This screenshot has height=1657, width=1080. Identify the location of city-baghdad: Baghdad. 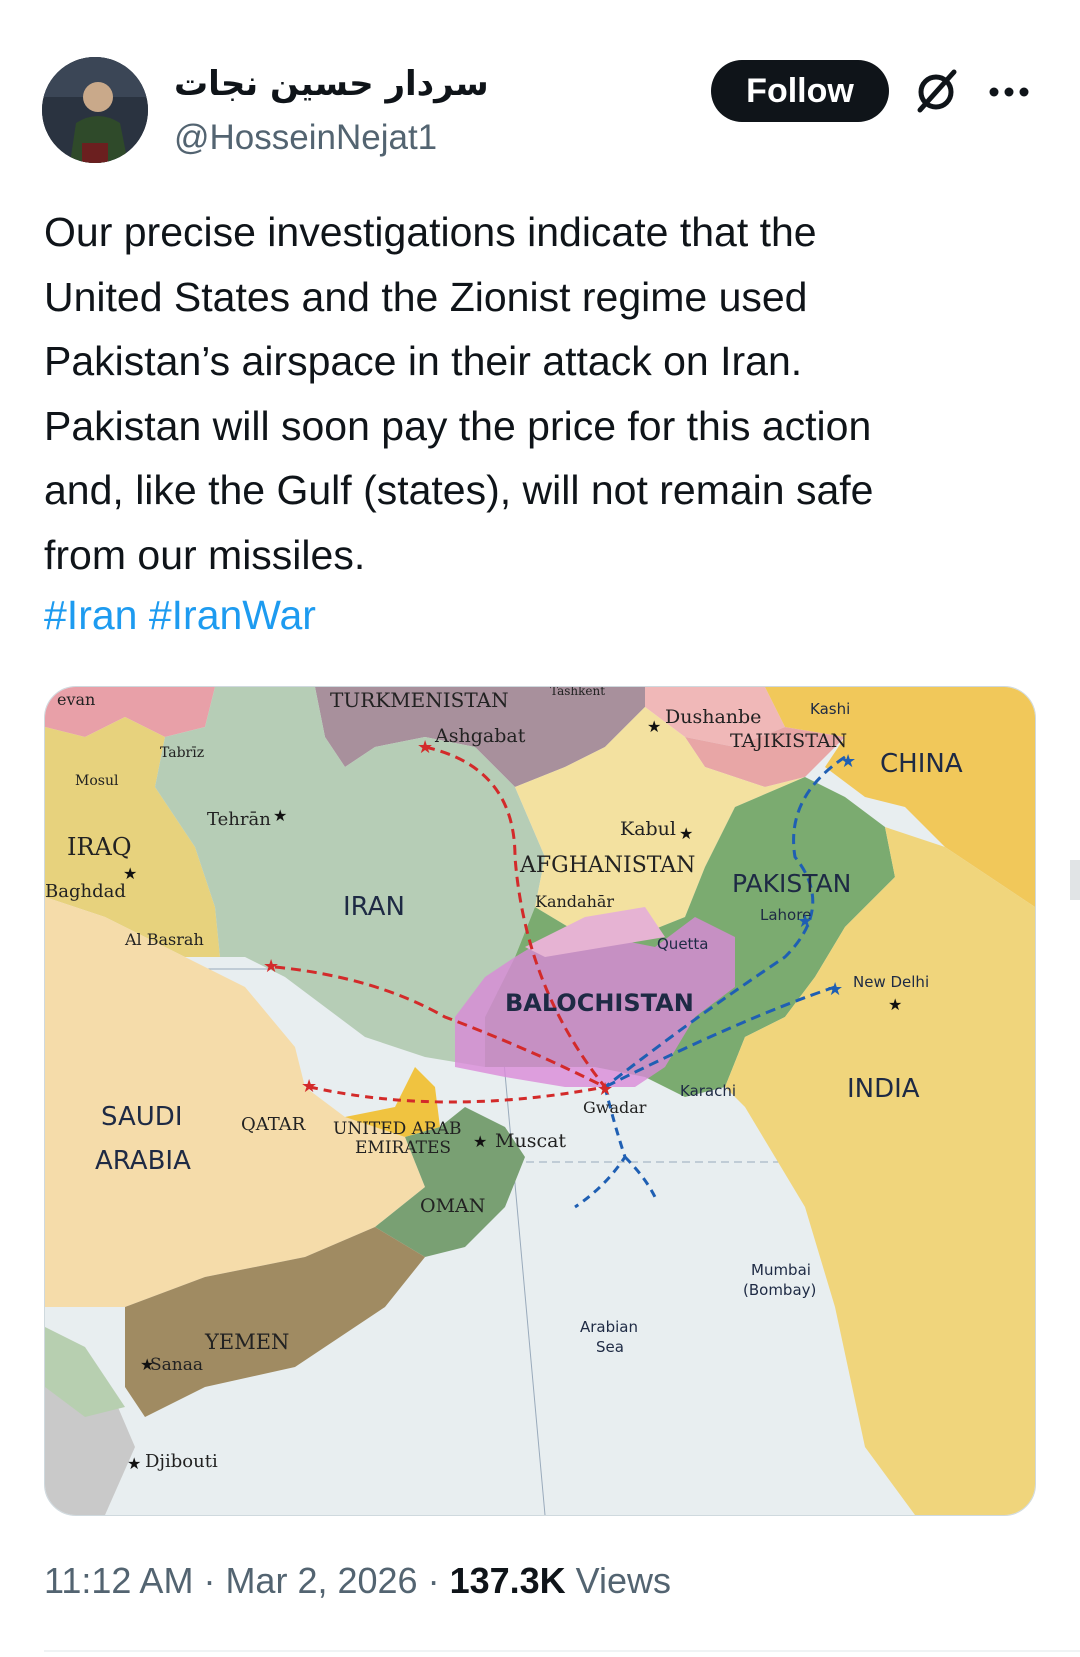
(85, 891).